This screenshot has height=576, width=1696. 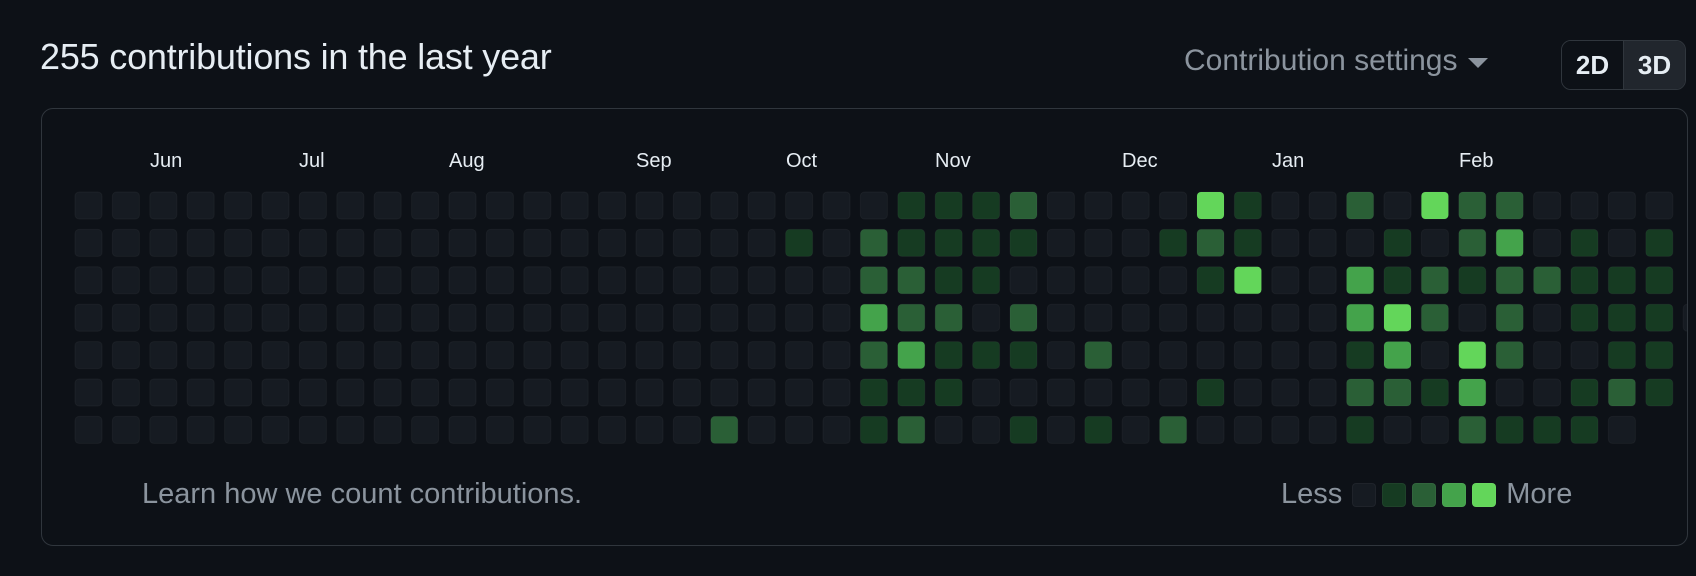 I want to click on view-2d-button: 2D, so click(x=1592, y=65).